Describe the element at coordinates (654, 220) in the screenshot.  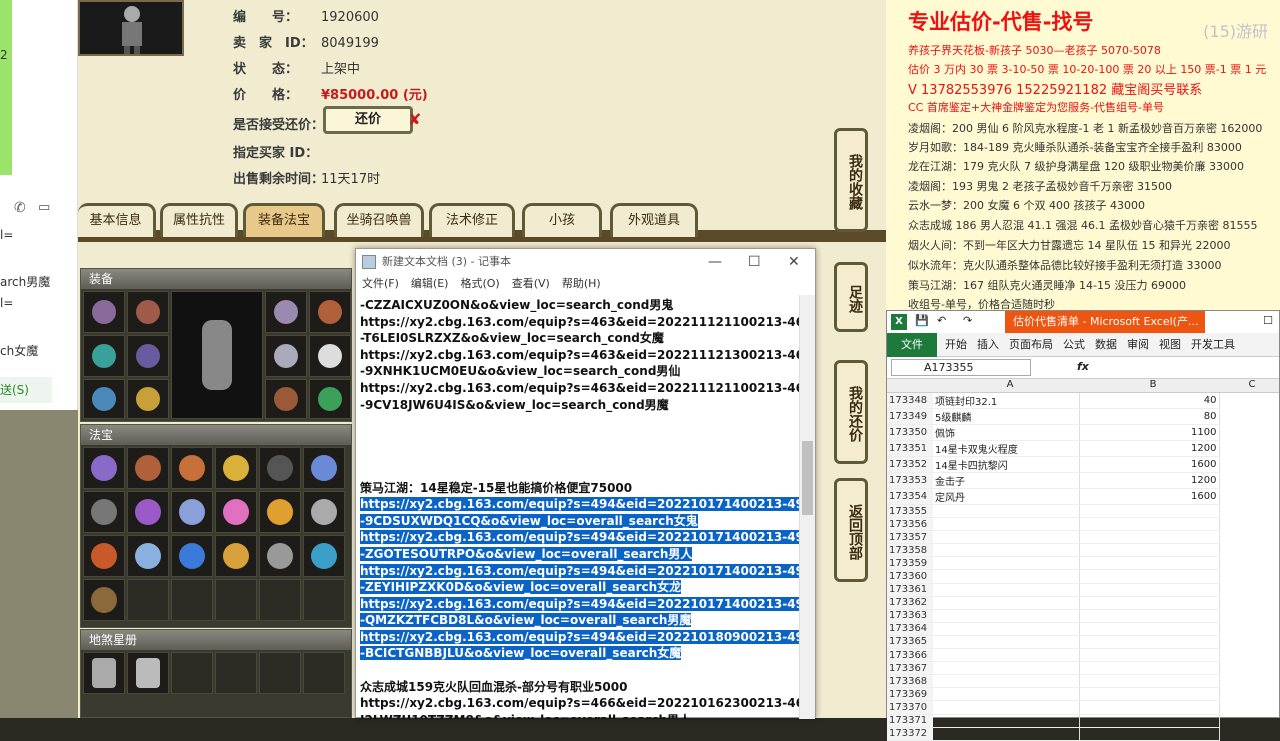
I see `tab-appearance: 外观道具` at that location.